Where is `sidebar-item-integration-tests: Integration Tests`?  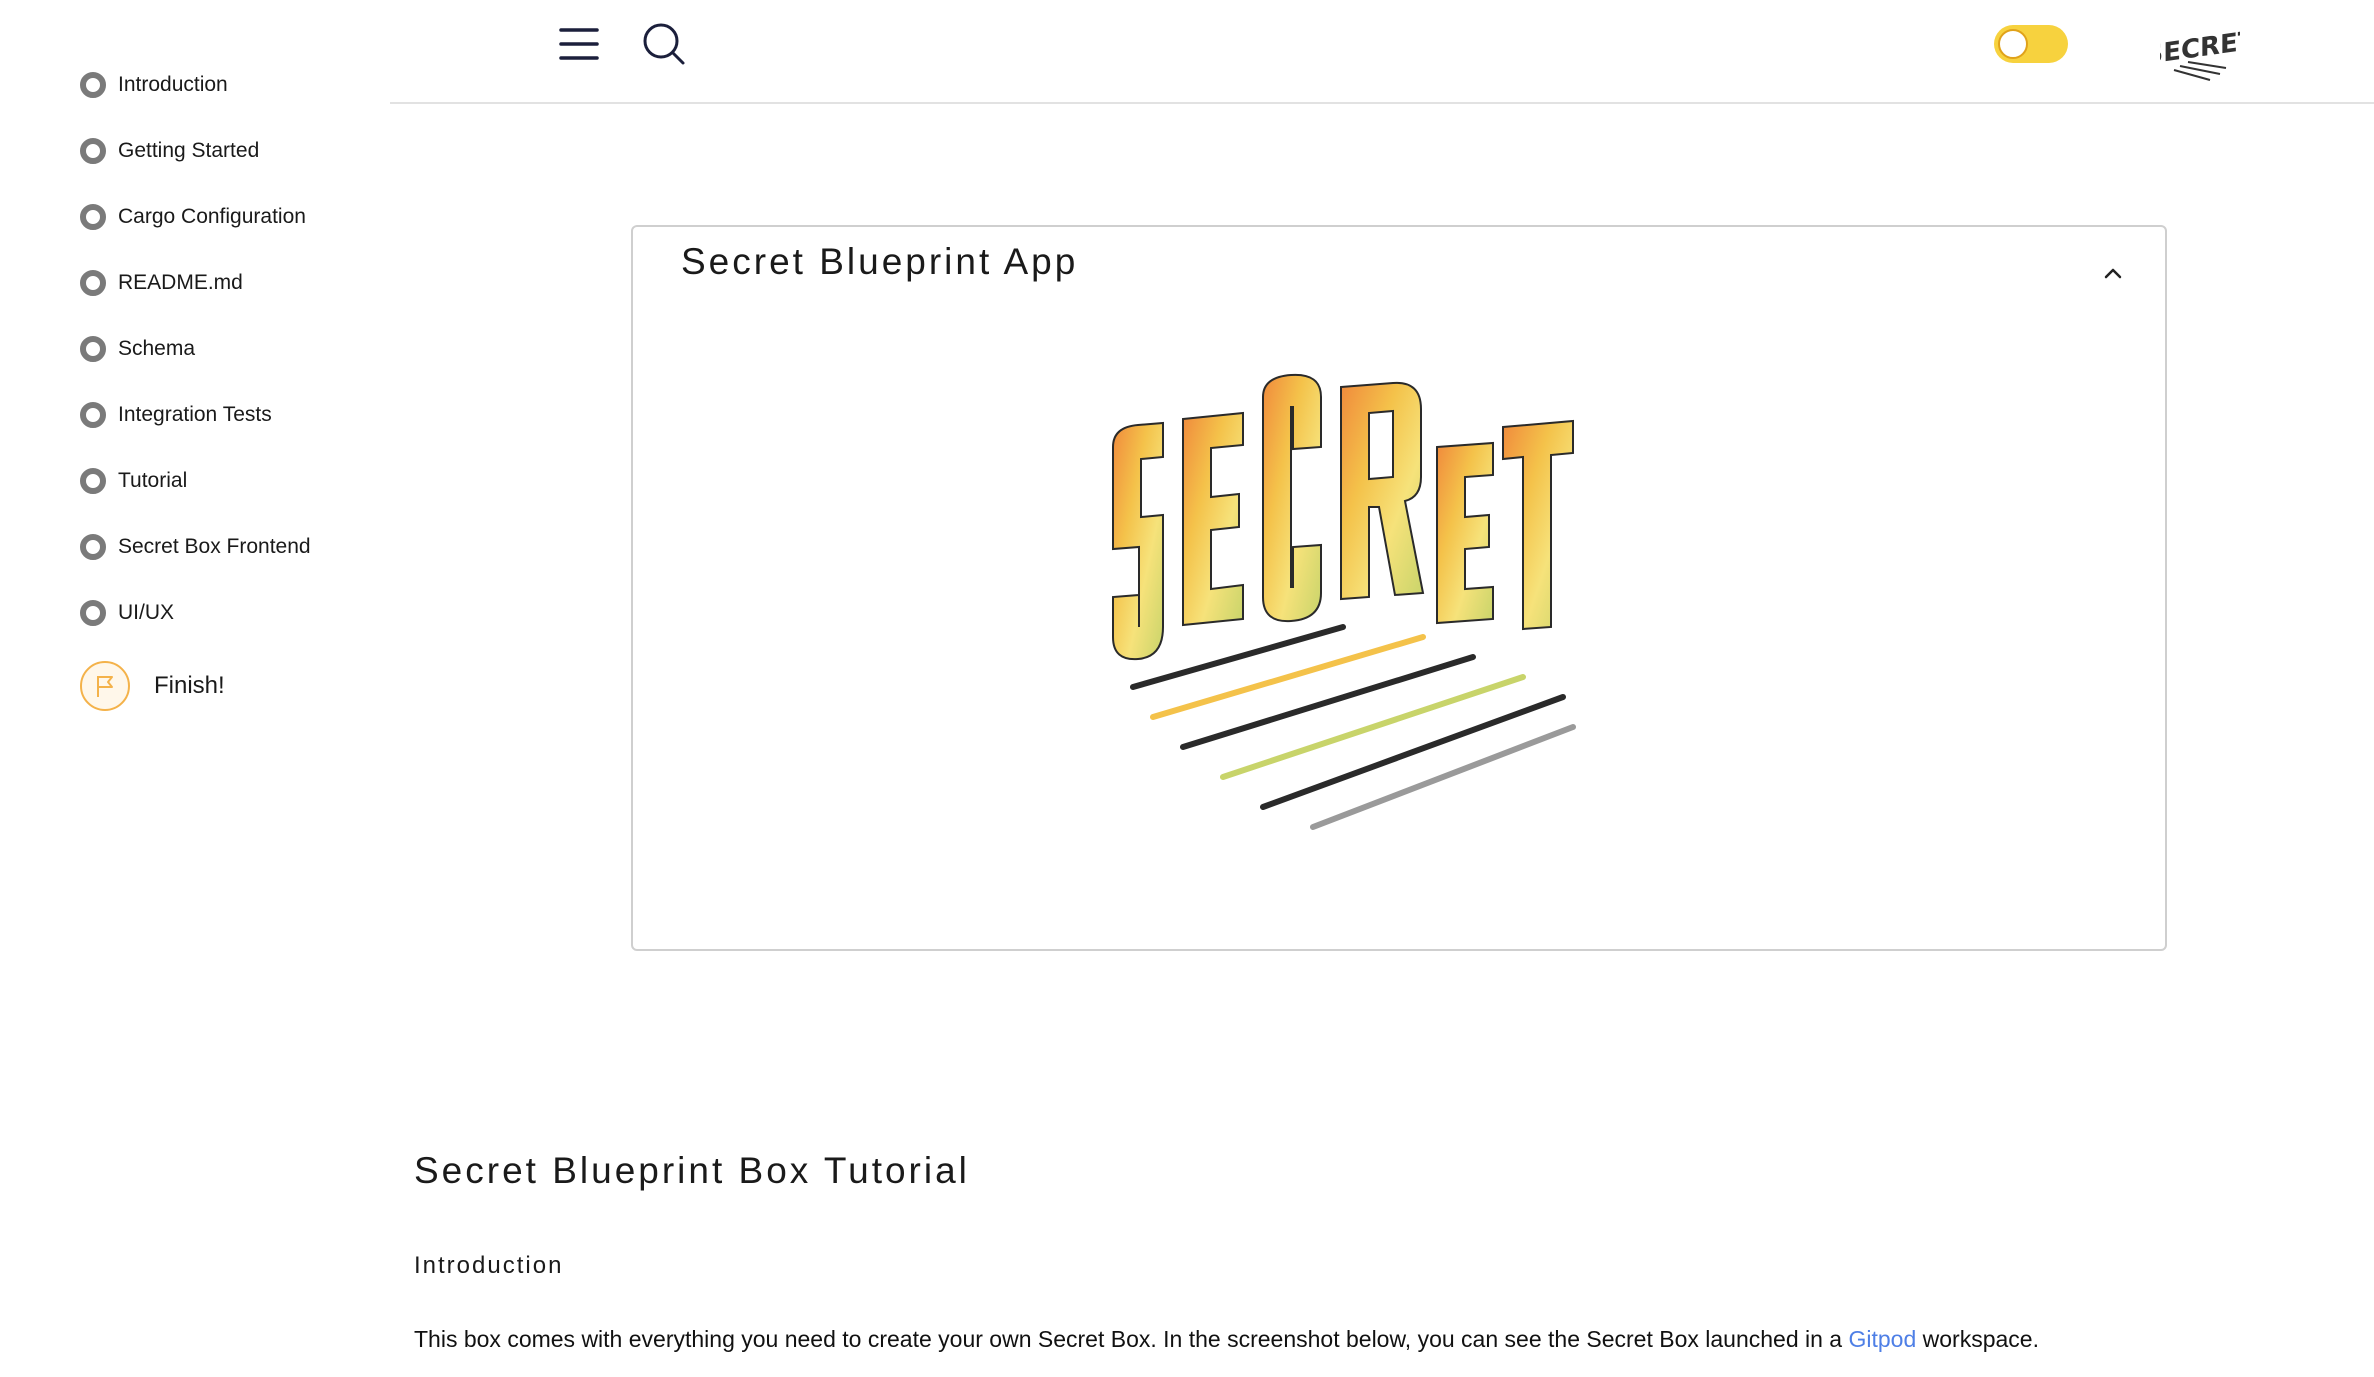
sidebar-item-integration-tests: Integration Tests is located at coordinates (195, 415).